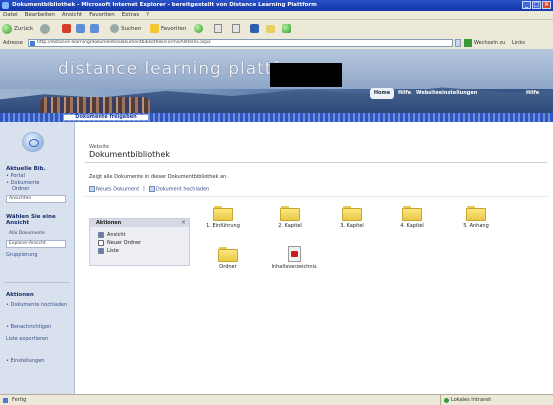 This screenshot has width=553, height=405. I want to click on search-label: Suchen, so click(131, 28).